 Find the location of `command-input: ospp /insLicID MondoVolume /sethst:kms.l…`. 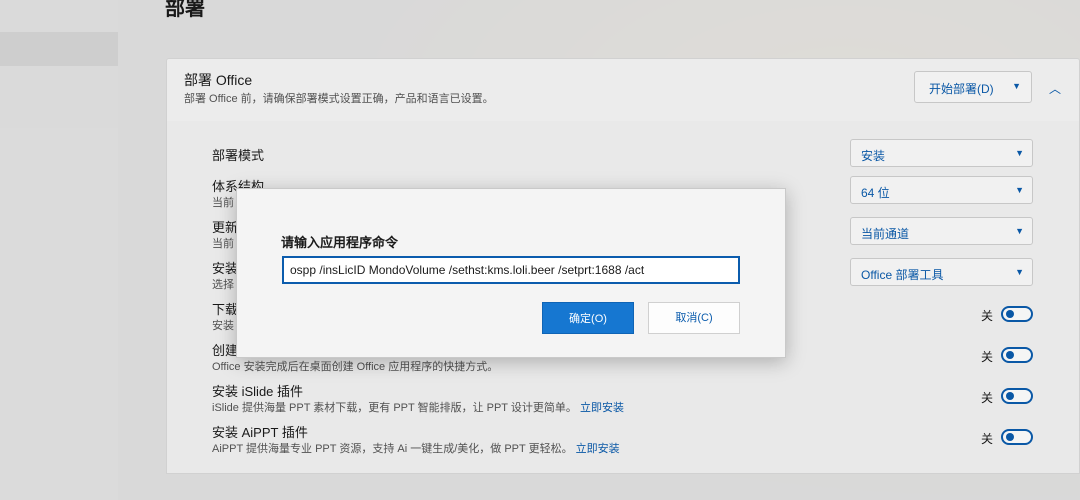

command-input: ospp /insLicID MondoVolume /sethst:kms.l… is located at coordinates (511, 270).